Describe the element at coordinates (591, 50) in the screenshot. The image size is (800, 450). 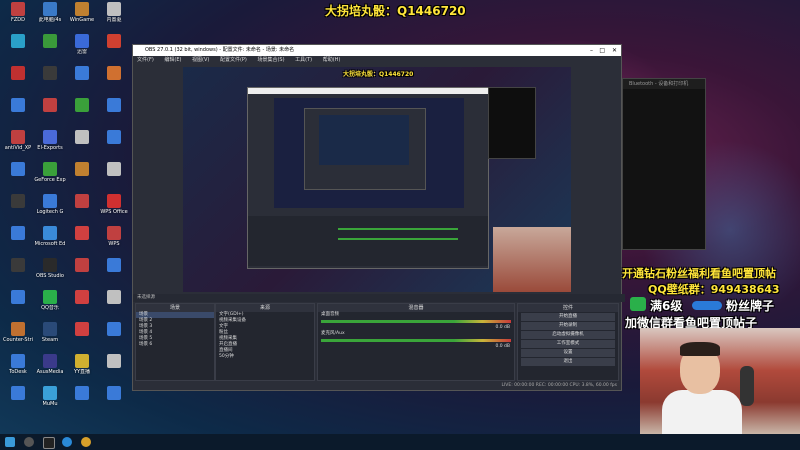
I see `minimize-button: –` at that location.